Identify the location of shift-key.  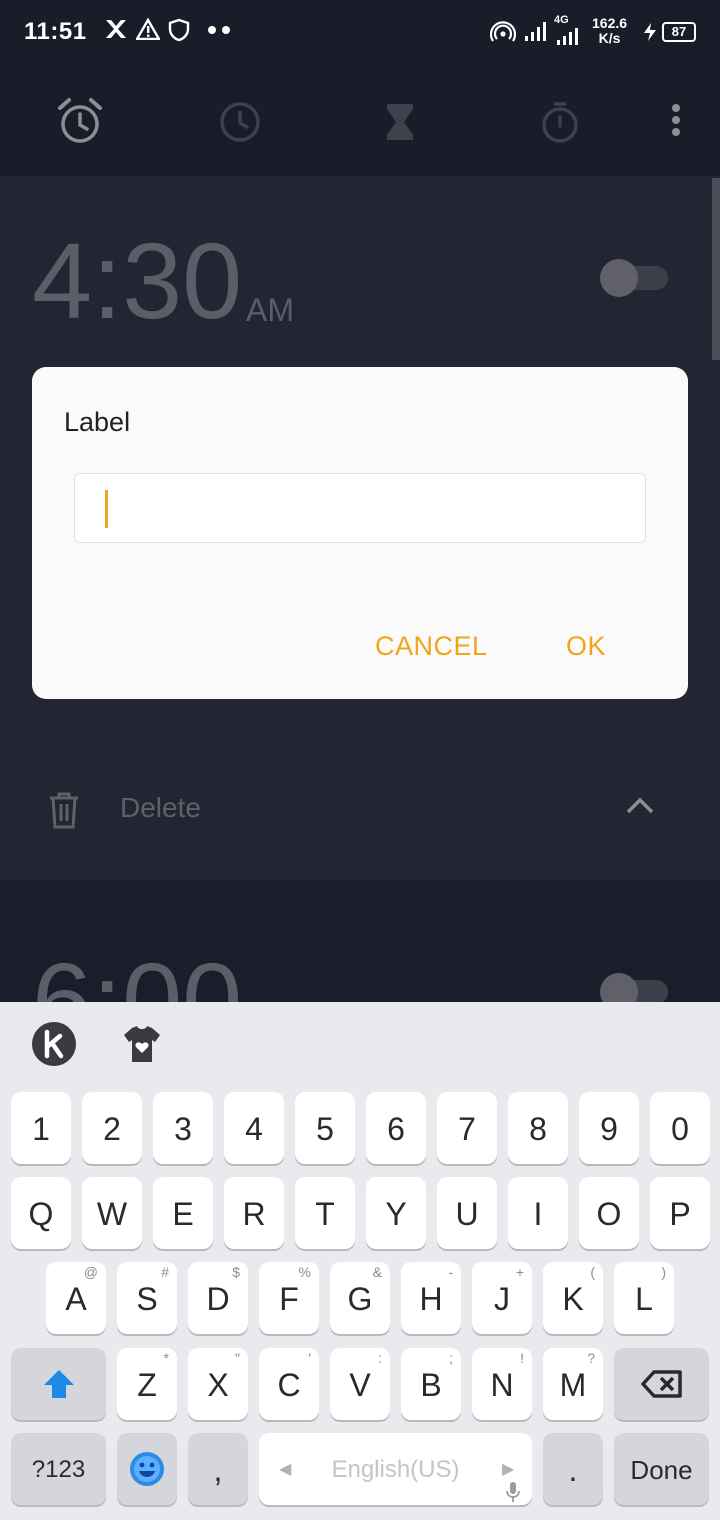
(58, 1384).